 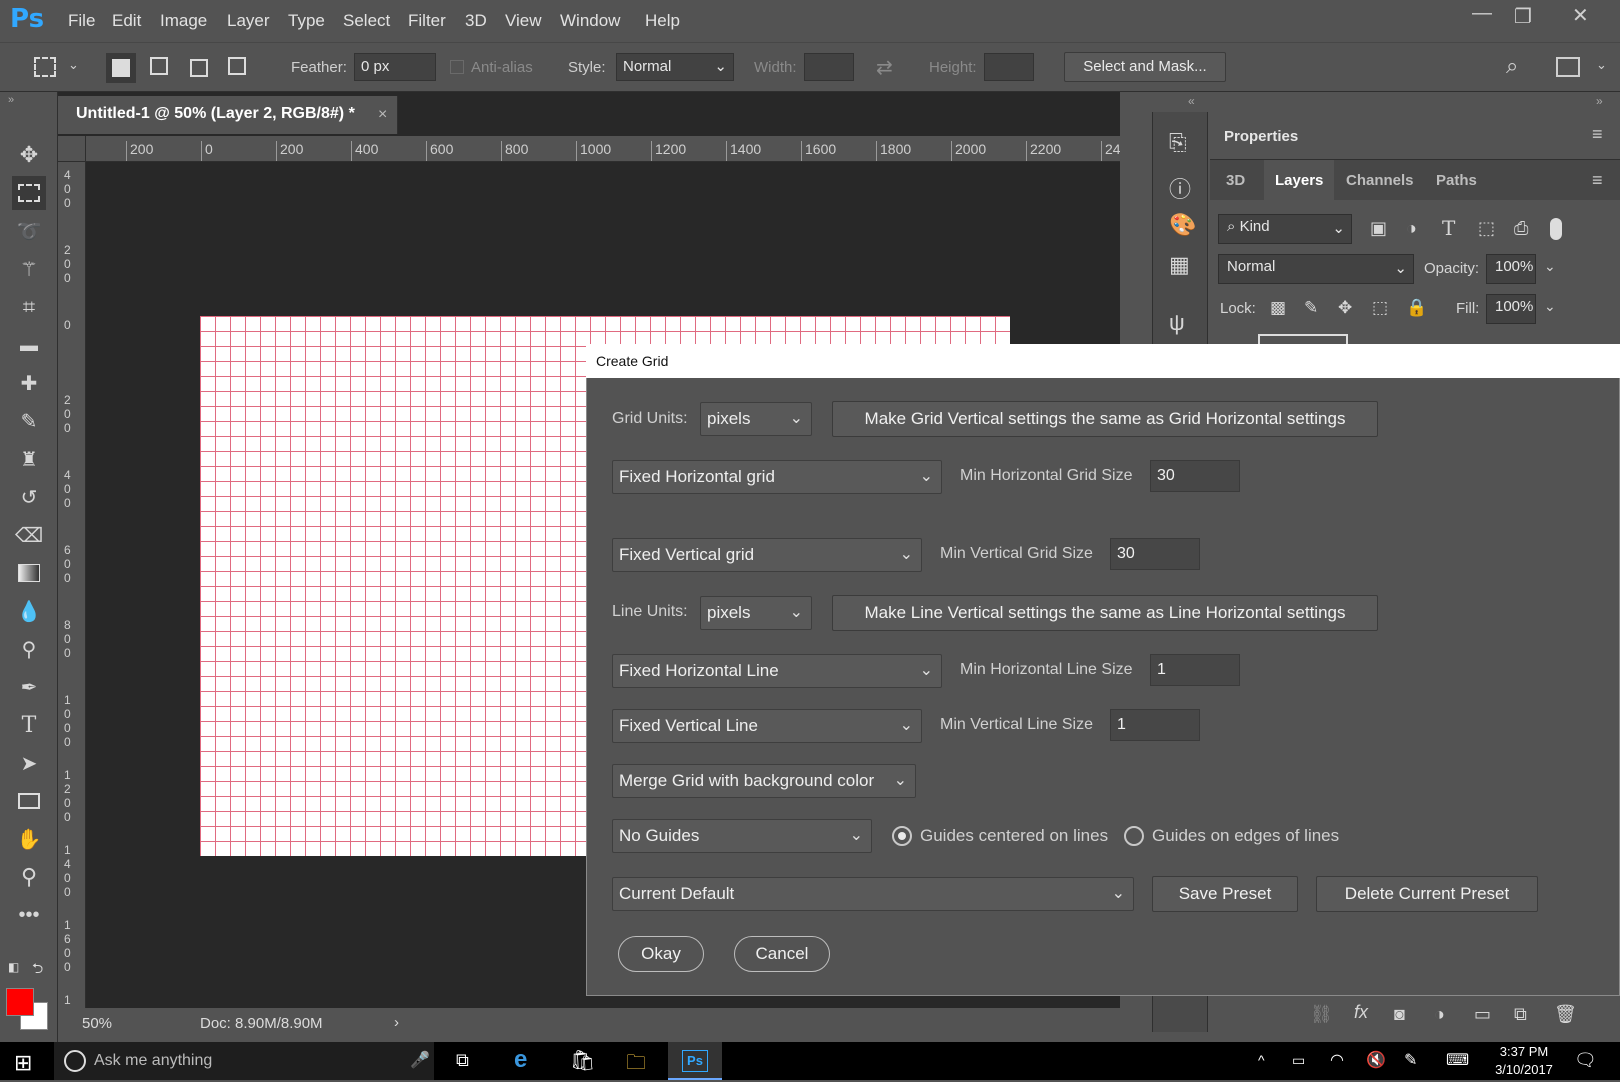 What do you see at coordinates (1278, 308) in the screenshot?
I see `lock-transparent-icon: ▩` at bounding box center [1278, 308].